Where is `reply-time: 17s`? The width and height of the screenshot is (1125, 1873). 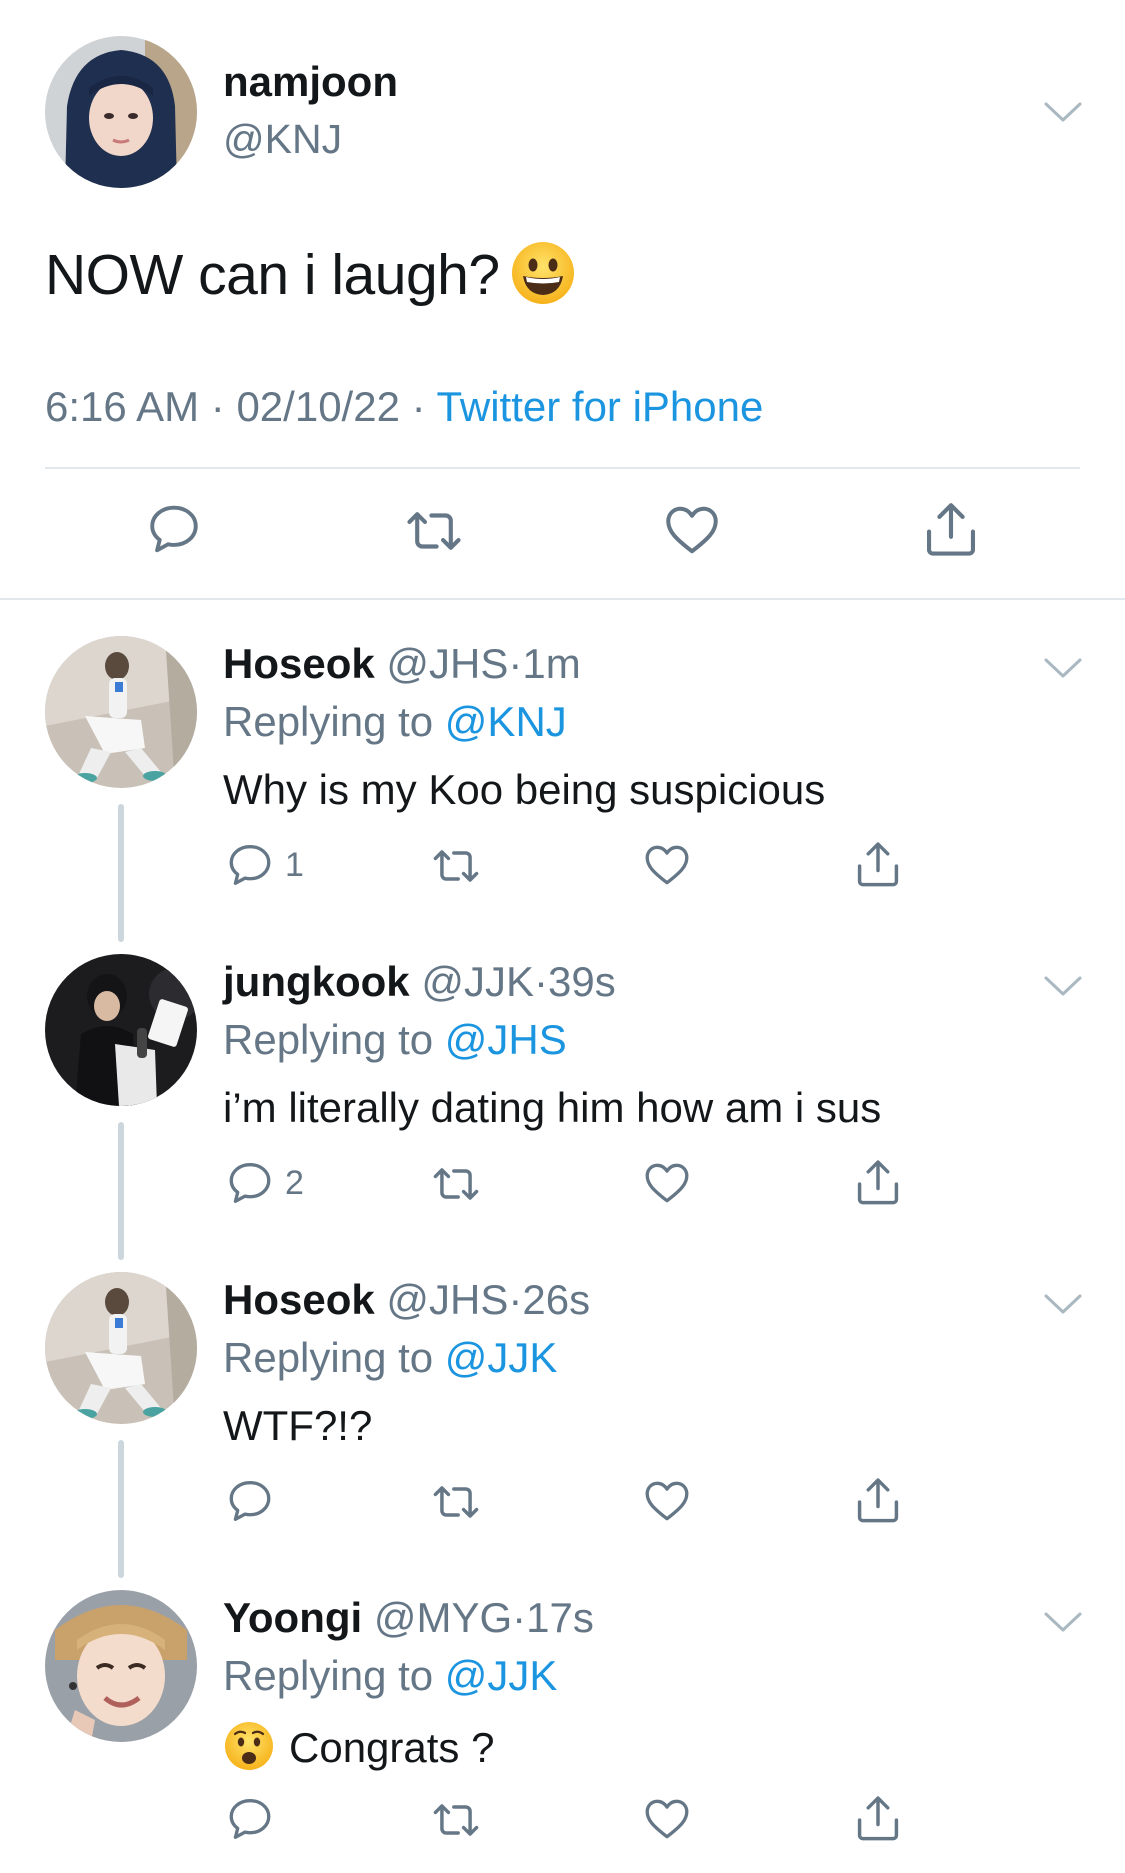
reply-time: 17s is located at coordinates (560, 1617).